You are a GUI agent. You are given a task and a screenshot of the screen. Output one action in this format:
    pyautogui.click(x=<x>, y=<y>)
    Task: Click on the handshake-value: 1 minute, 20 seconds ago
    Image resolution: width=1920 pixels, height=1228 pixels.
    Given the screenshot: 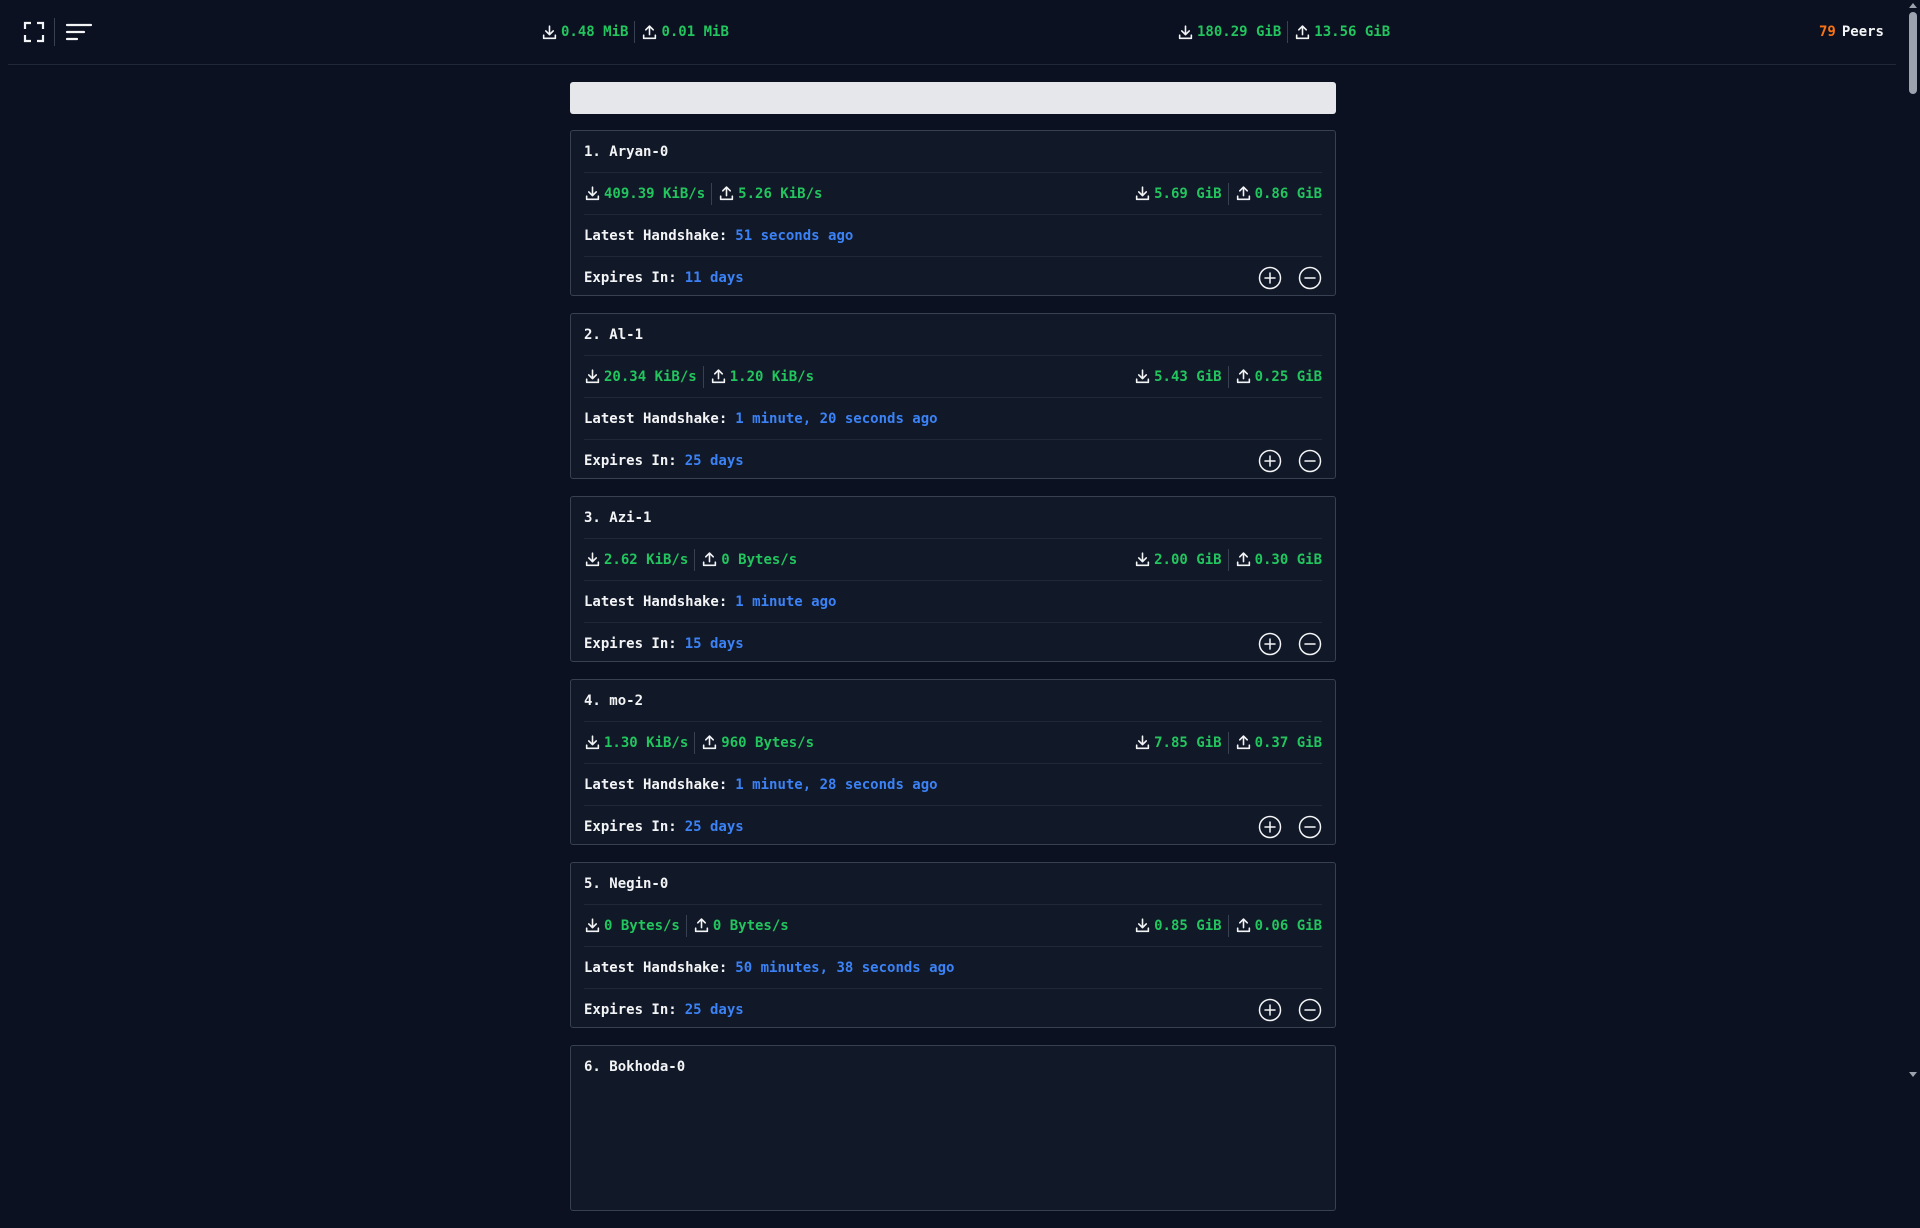 What is the action you would take?
    pyautogui.click(x=836, y=418)
    